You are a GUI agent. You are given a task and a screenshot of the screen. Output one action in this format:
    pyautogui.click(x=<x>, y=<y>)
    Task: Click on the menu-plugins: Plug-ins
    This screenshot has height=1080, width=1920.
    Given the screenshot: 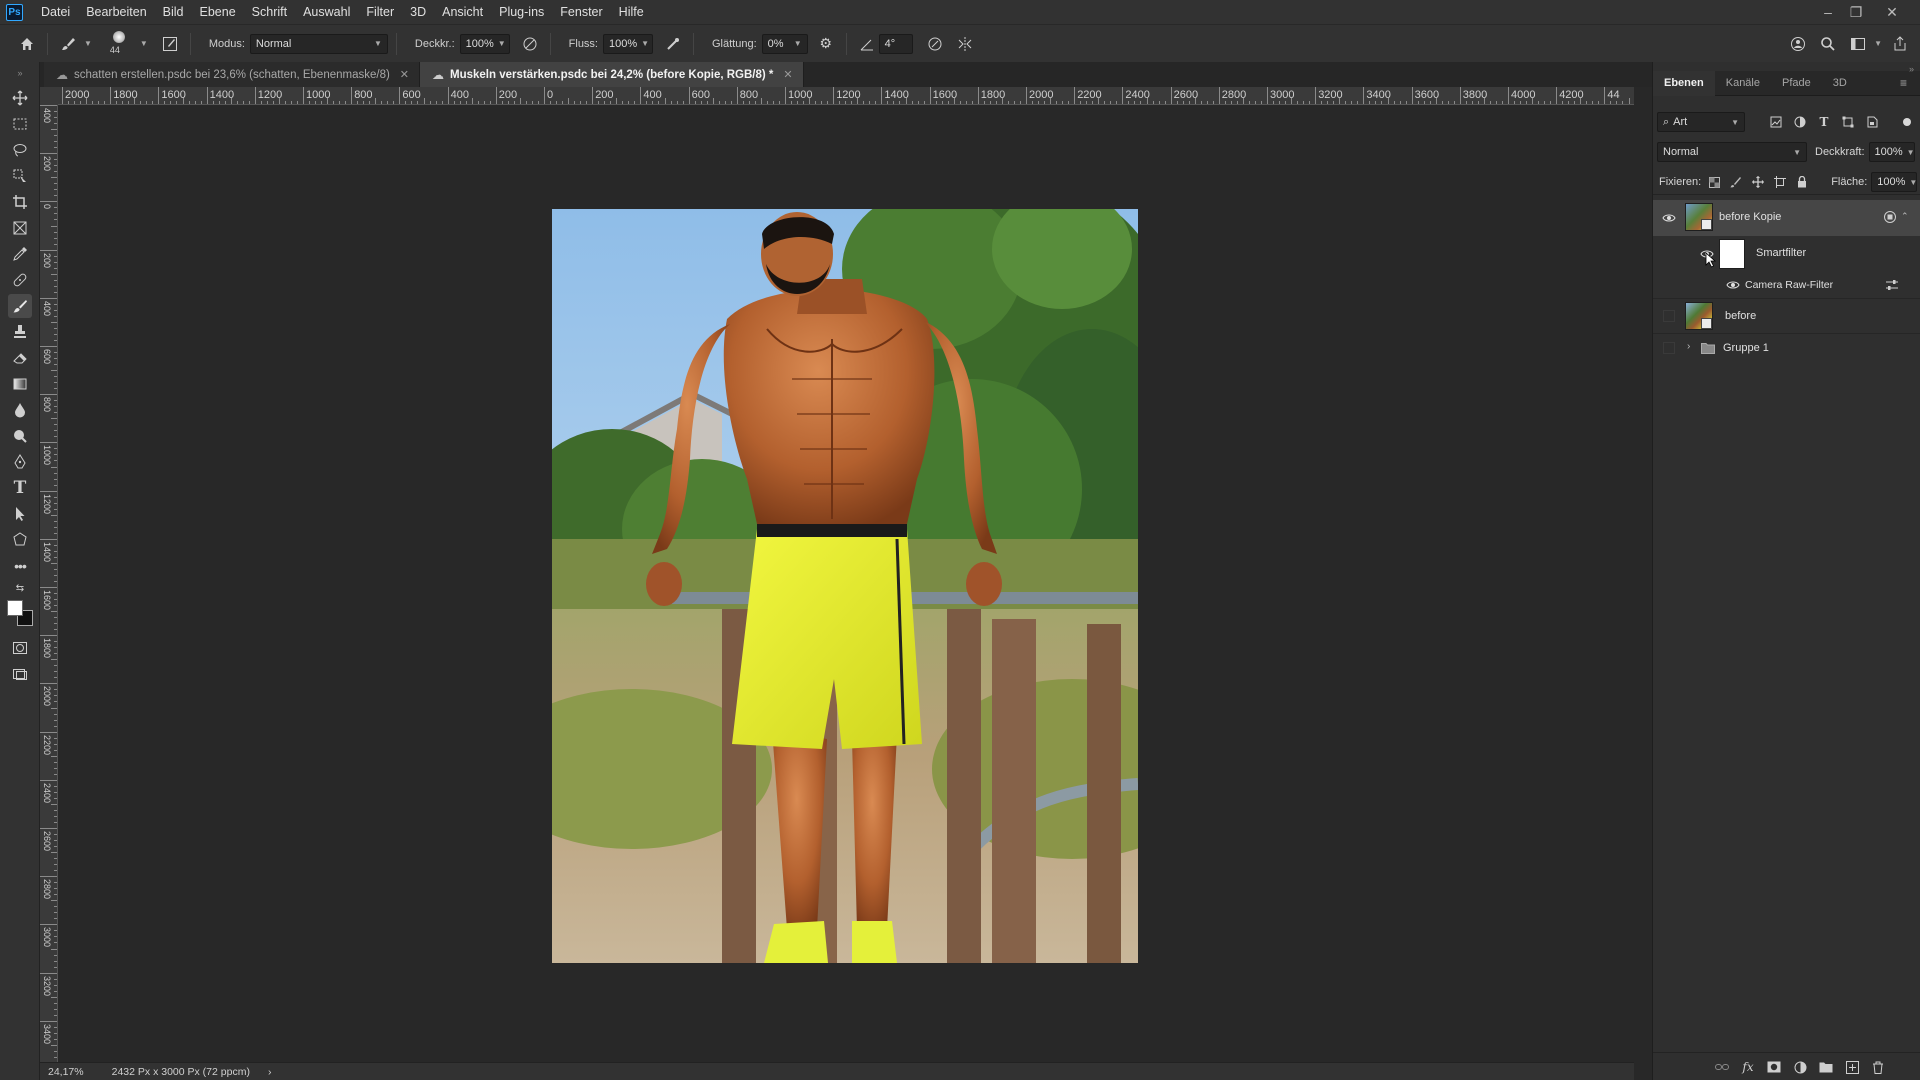 What is the action you would take?
    pyautogui.click(x=521, y=12)
    